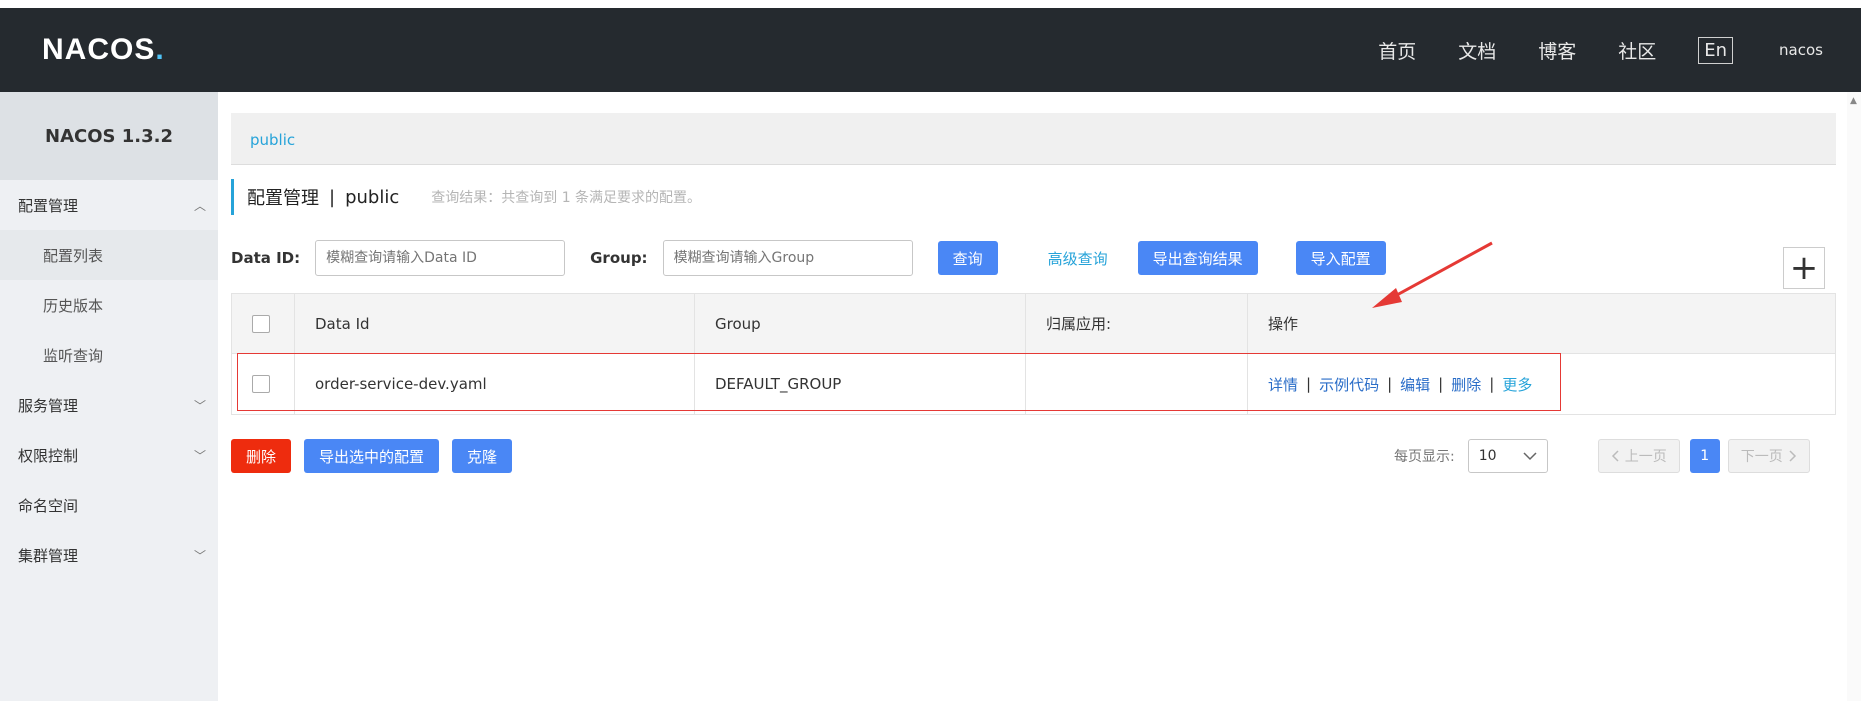  What do you see at coordinates (1541, 384) in the screenshot?
I see `cell-ops: 详情 | 示例代码 | 编辑 | 删除 | 更多` at bounding box center [1541, 384].